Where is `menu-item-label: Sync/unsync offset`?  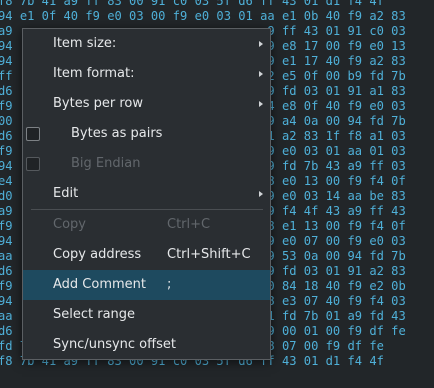
menu-item-label: Sync/unsync offset is located at coordinates (114, 344).